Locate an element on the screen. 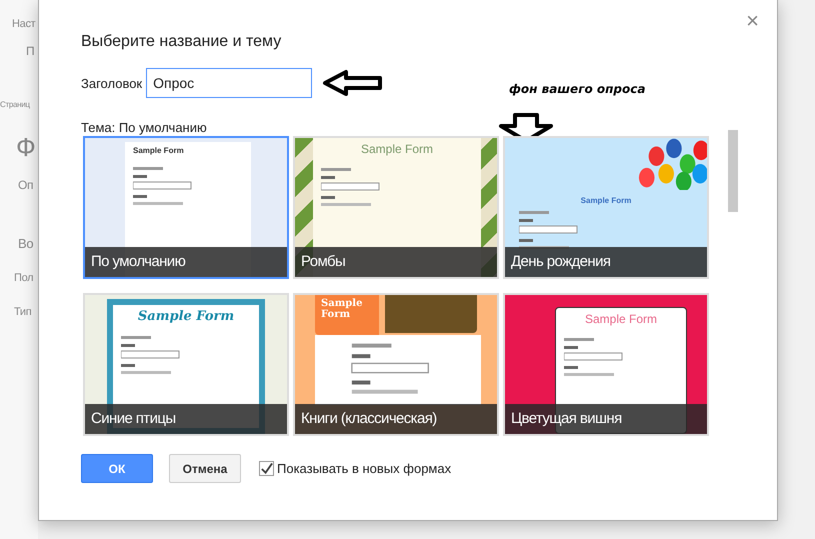 This screenshot has height=539, width=815. theme-name: Ромбы is located at coordinates (396, 262).